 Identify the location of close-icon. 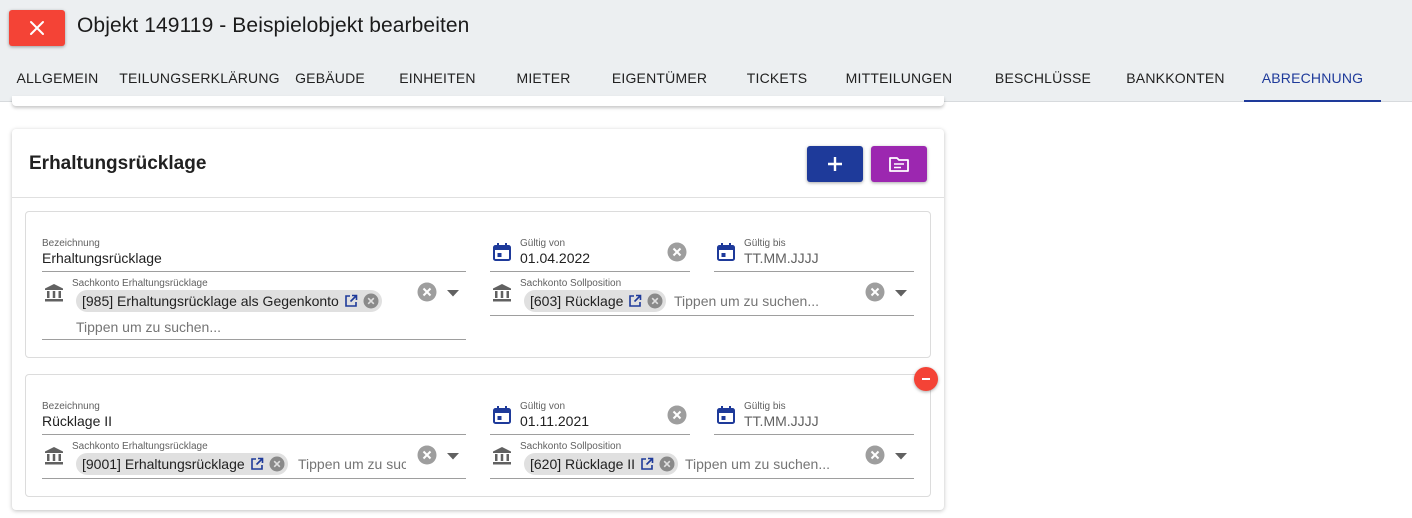
(37, 28).